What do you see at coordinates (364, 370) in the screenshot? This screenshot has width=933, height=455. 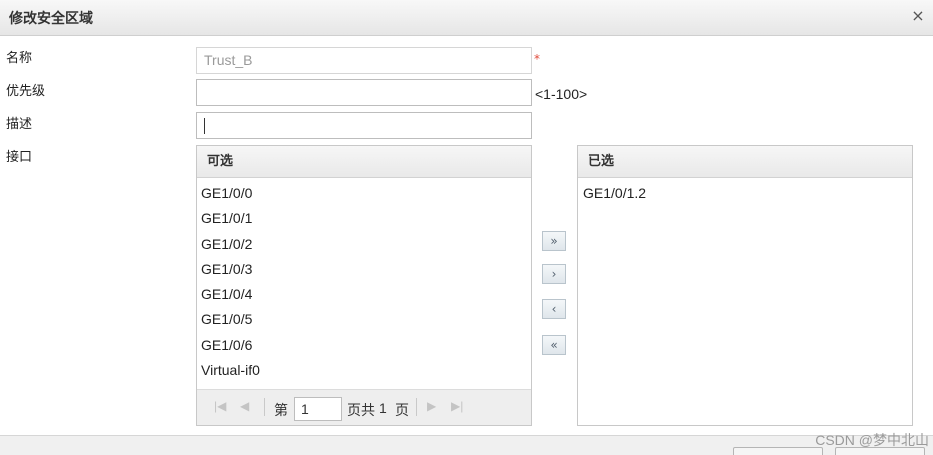 I see `list-item: Virtual-if0` at bounding box center [364, 370].